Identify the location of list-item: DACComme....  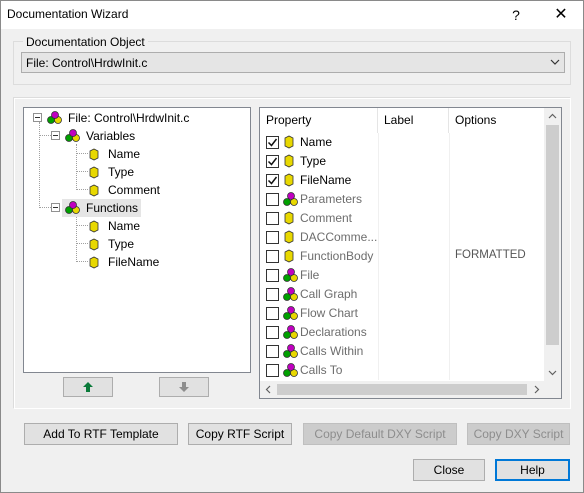
(403, 237).